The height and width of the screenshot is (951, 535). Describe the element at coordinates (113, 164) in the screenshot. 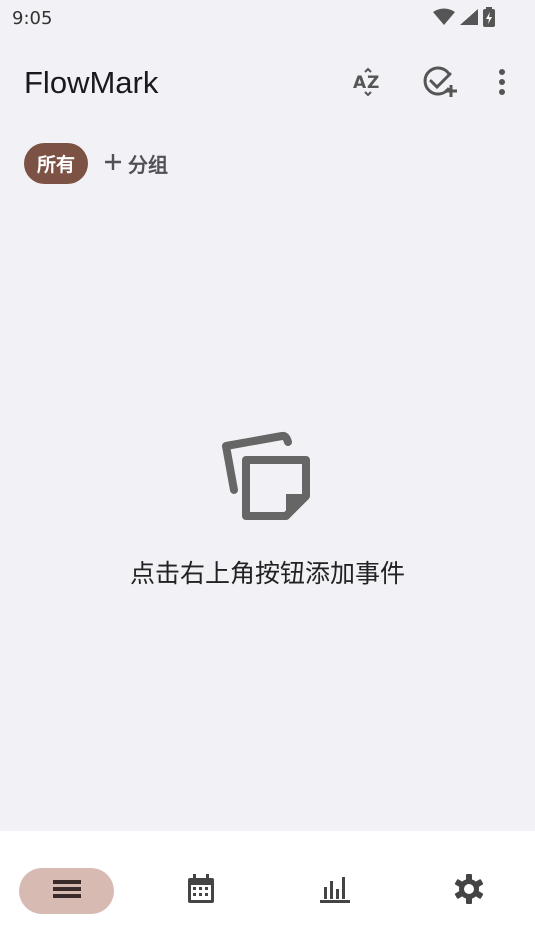

I see `plus-icon` at that location.